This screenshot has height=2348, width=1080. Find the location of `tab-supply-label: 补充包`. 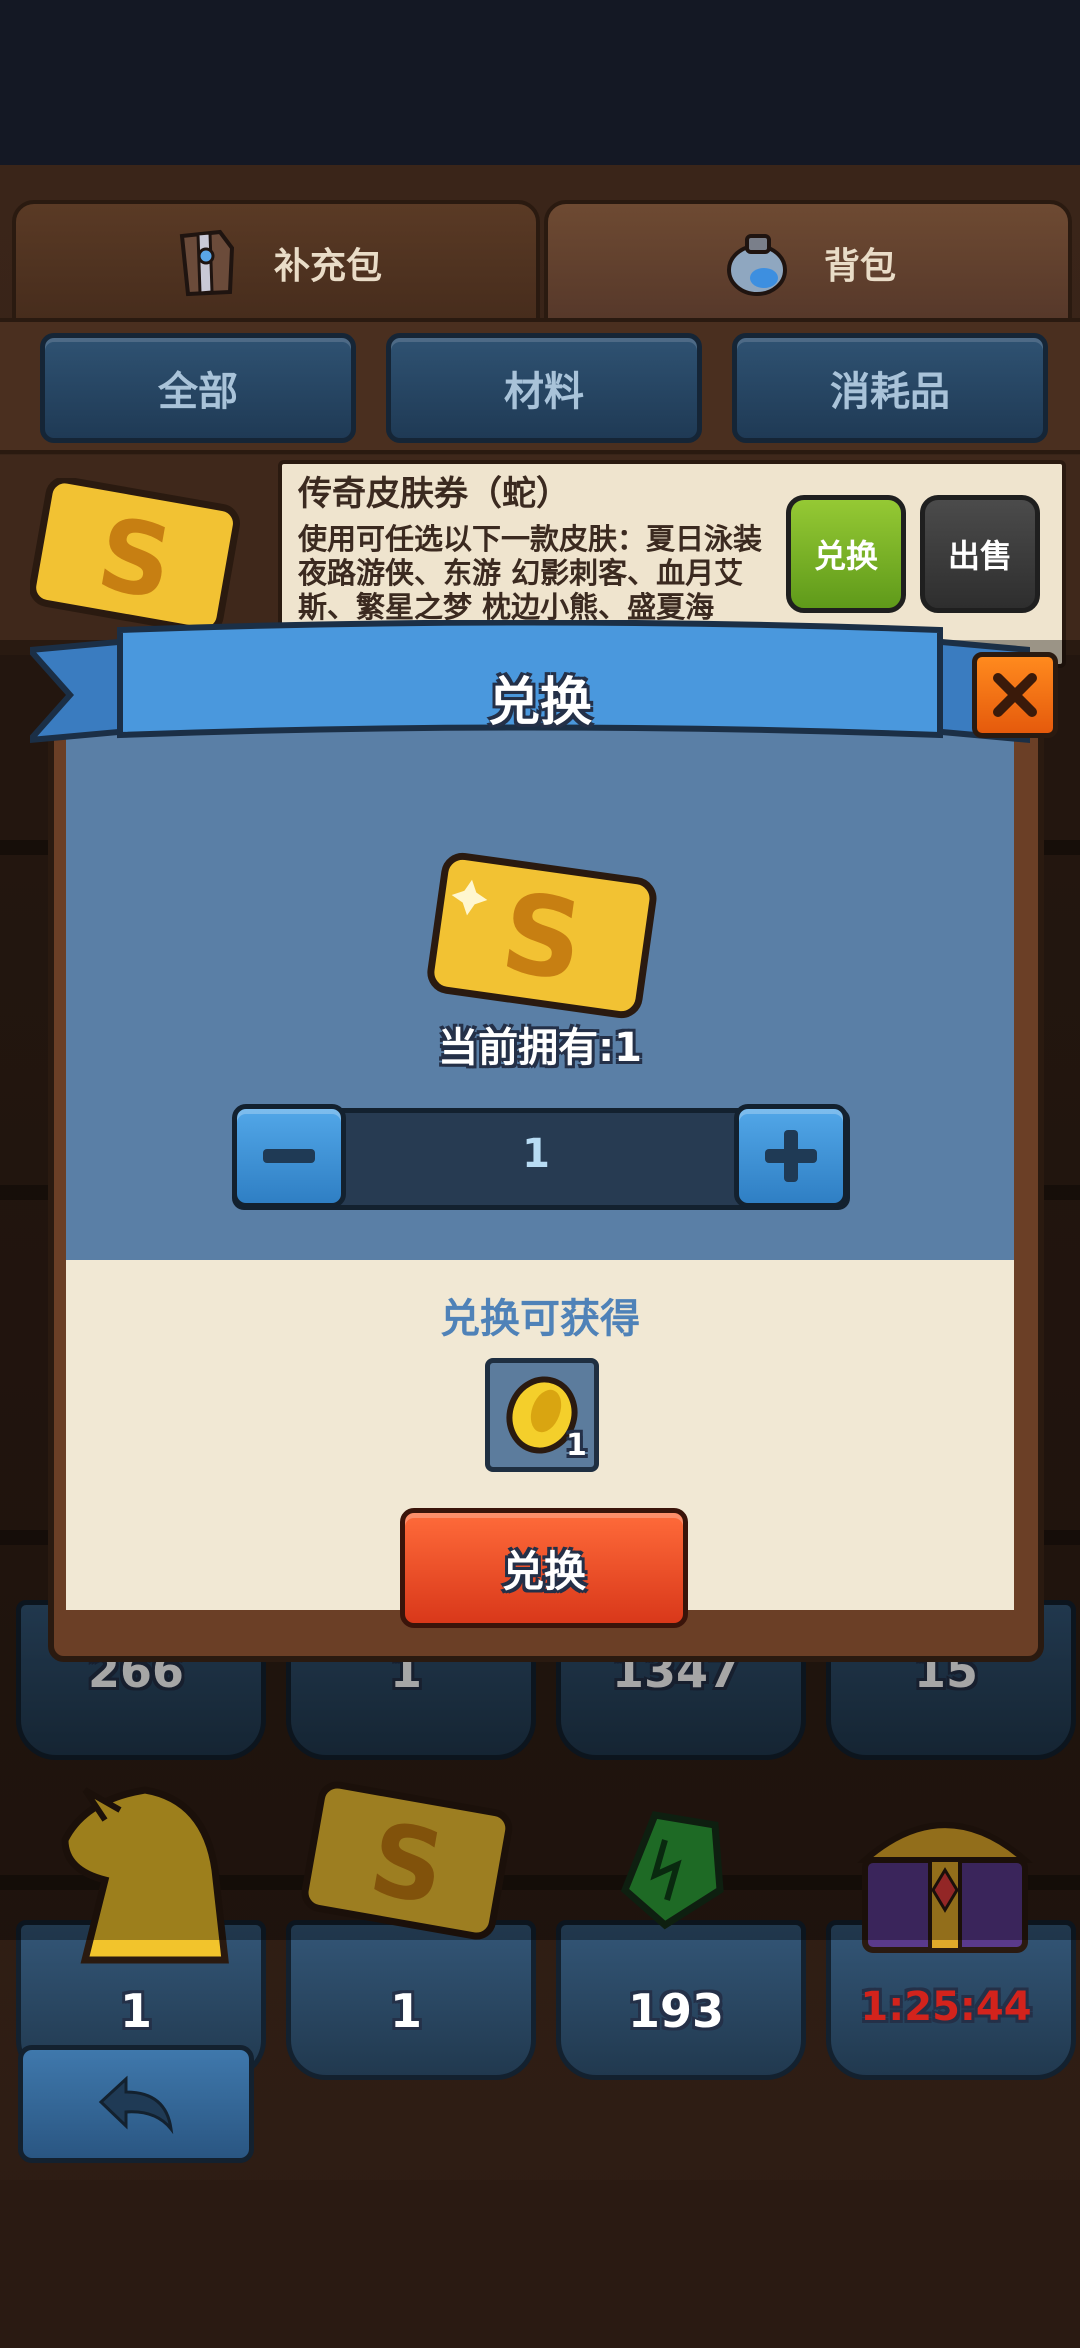

tab-supply-label: 补充包 is located at coordinates (327, 266).